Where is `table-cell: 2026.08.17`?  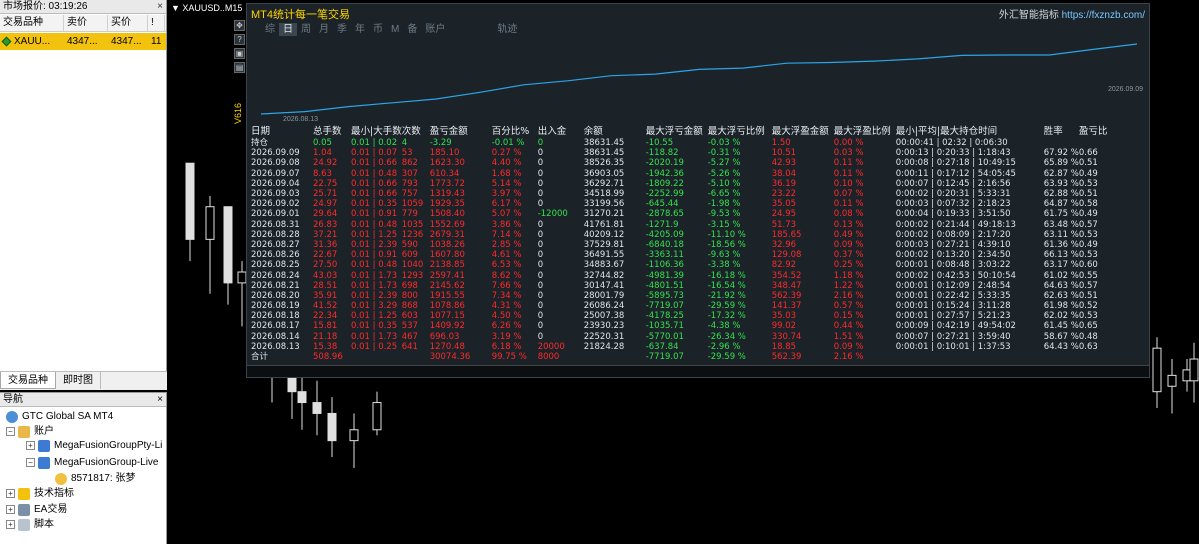
table-cell: 2026.08.17 is located at coordinates (275, 326).